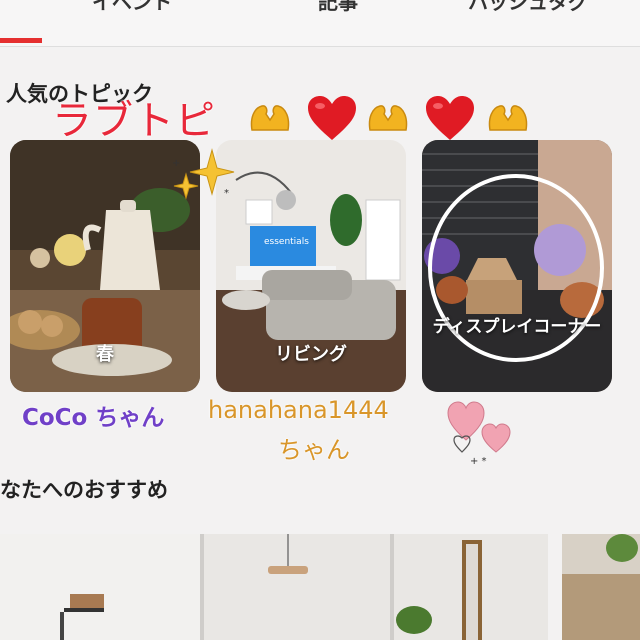 Image resolution: width=640 pixels, height=640 pixels. What do you see at coordinates (311, 354) in the screenshot?
I see `topic-card-label: リビング` at bounding box center [311, 354].